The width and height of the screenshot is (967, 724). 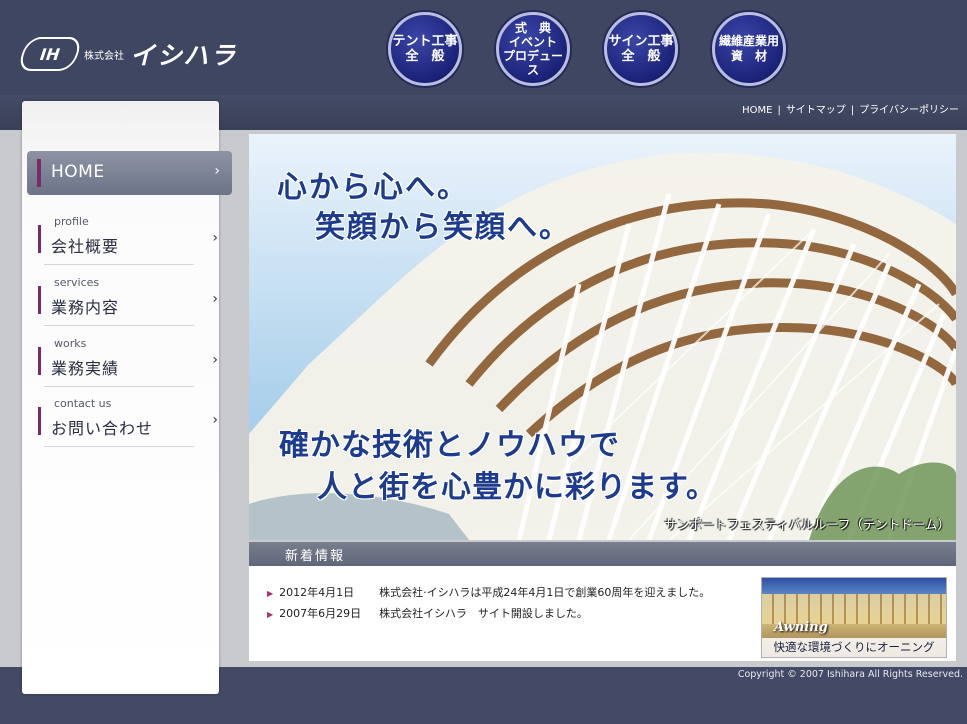 What do you see at coordinates (317, 592) in the screenshot?
I see `news-date: 2012年4月1日` at bounding box center [317, 592].